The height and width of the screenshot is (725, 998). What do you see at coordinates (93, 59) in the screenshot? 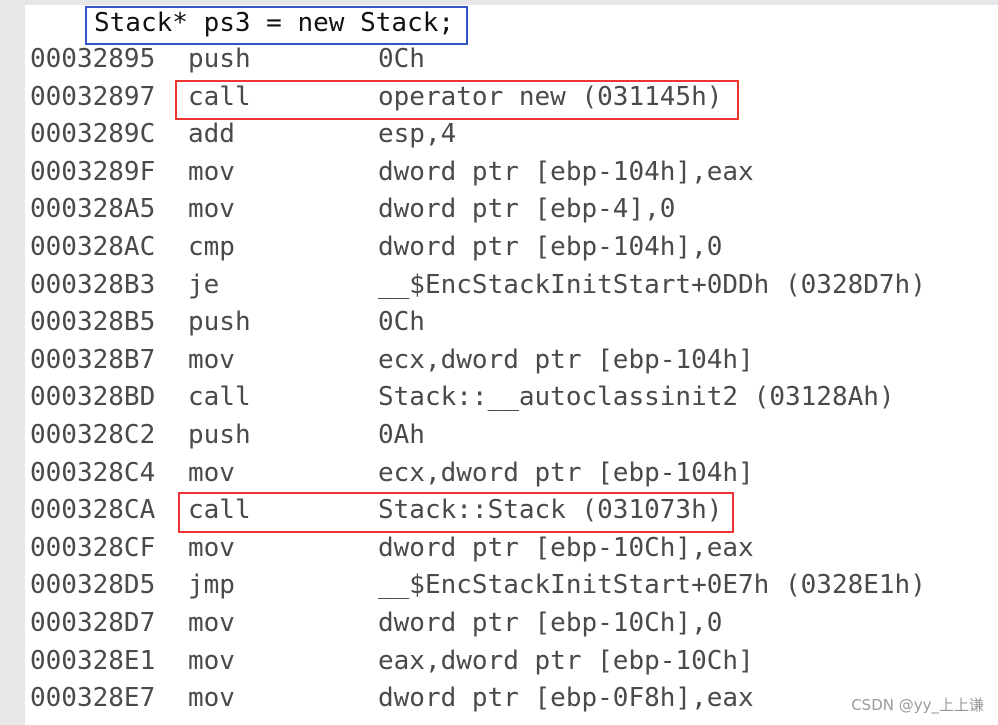
I see `address: 00032895` at bounding box center [93, 59].